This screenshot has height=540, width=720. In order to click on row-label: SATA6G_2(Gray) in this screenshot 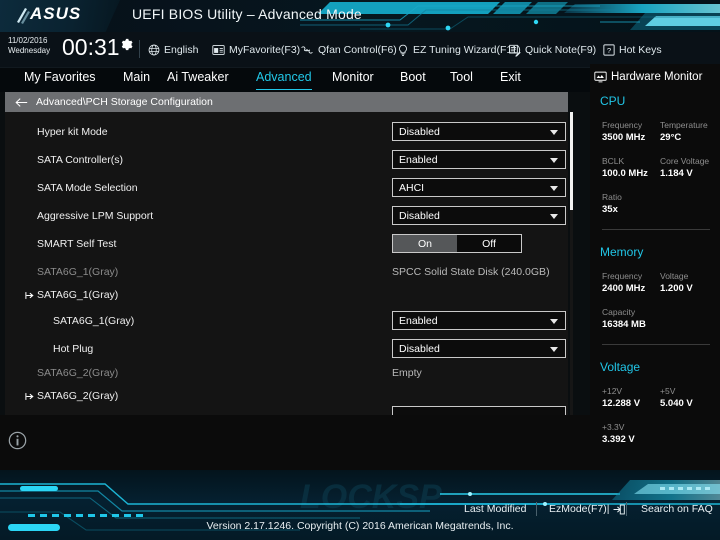, I will do `click(78, 373)`.